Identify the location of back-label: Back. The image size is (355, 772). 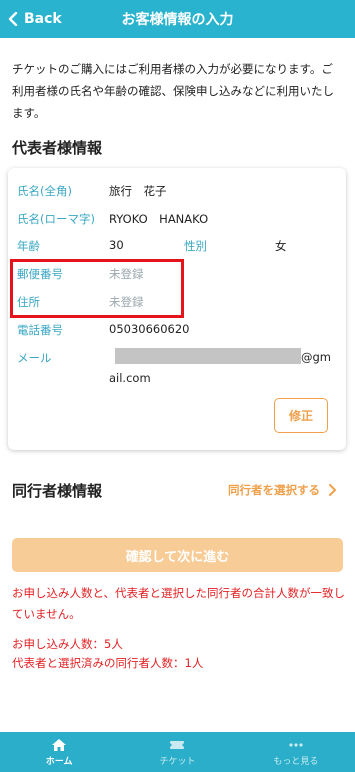
(43, 19).